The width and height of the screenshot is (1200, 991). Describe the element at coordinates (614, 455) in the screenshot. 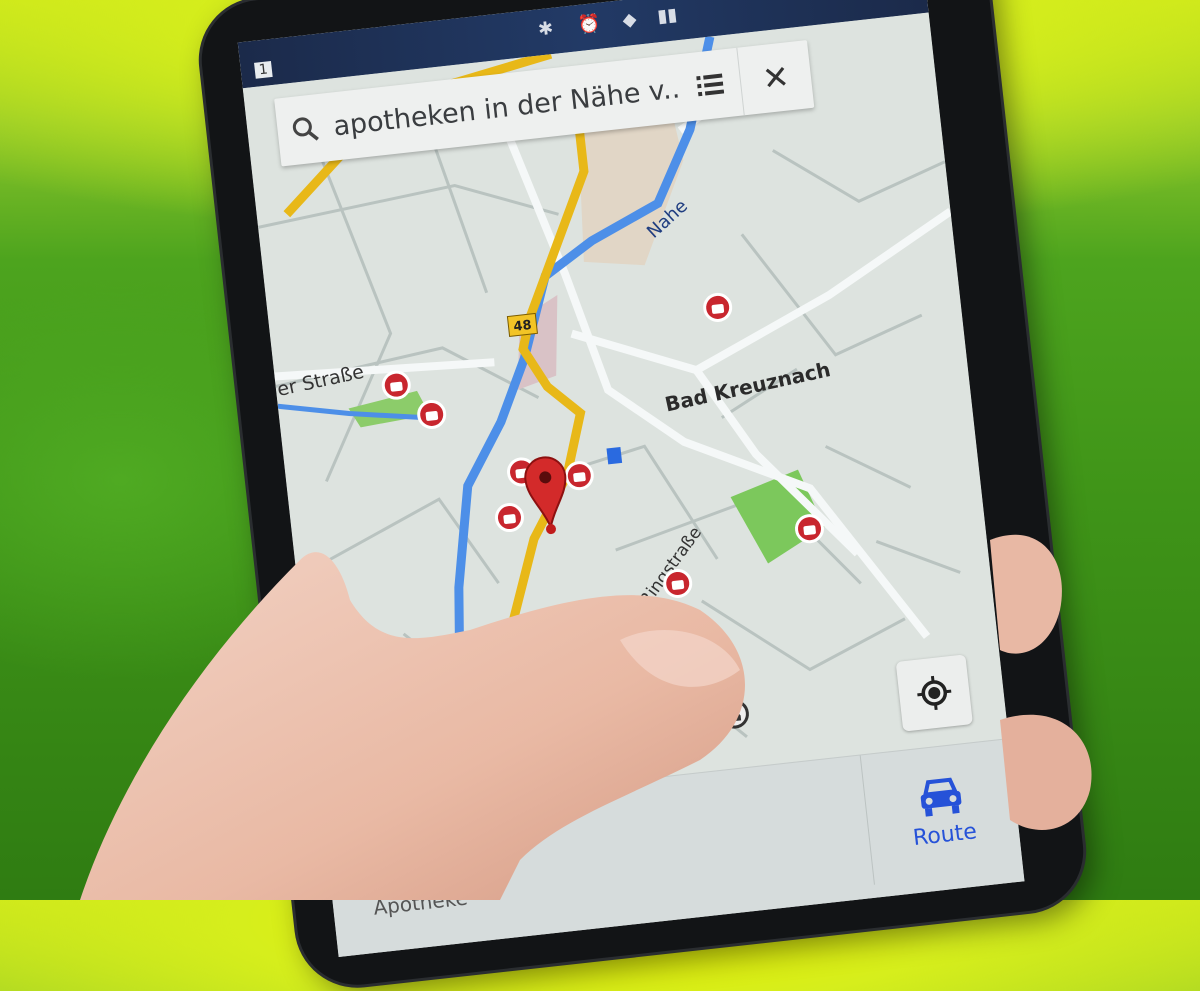

I see `bus-stop-icon` at that location.